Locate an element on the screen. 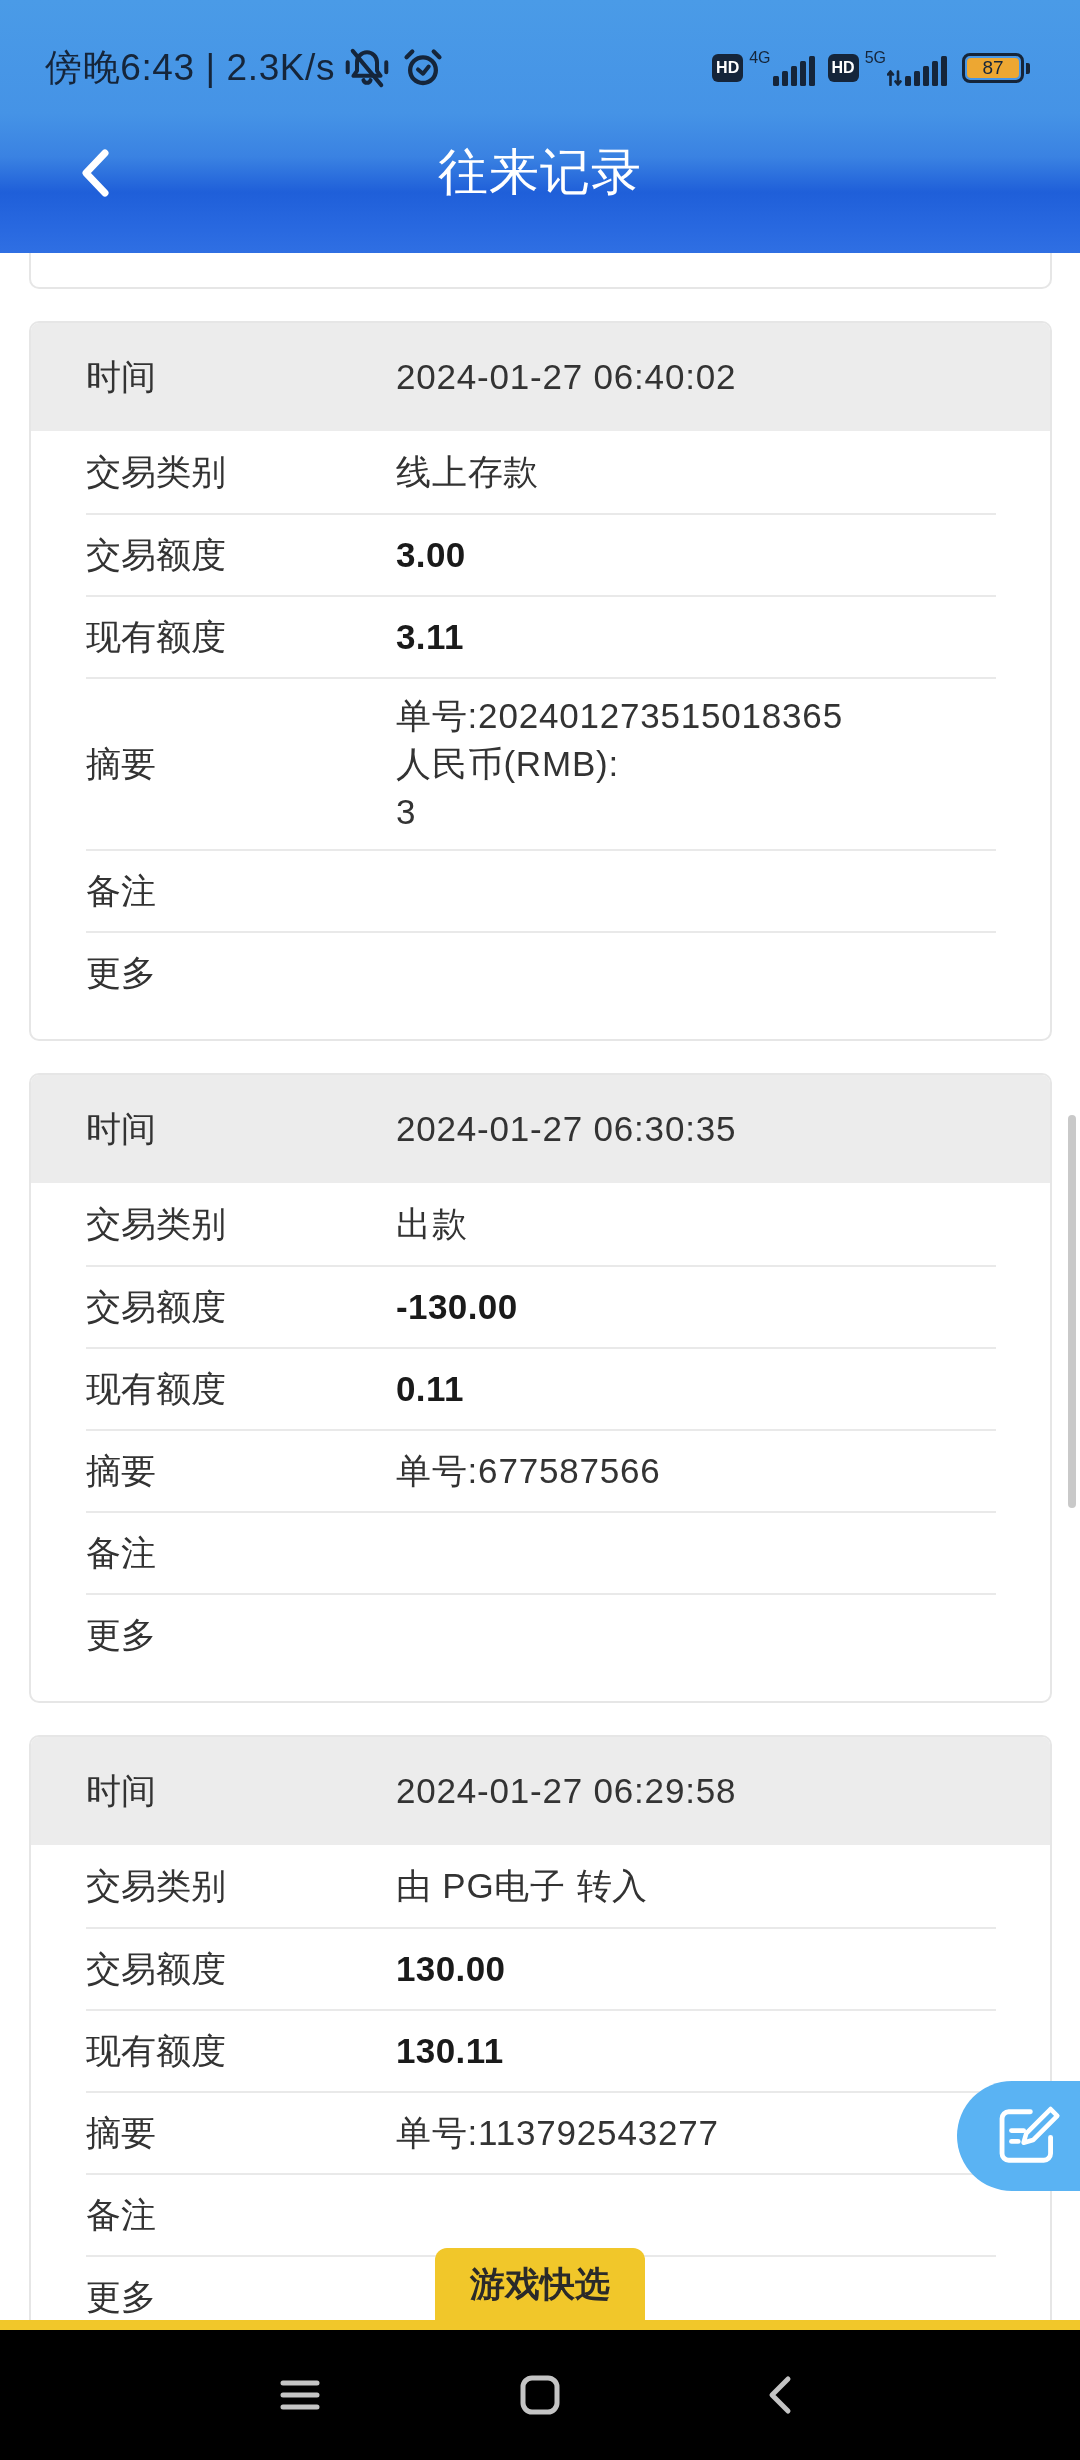 The width and height of the screenshot is (1080, 2460). network-type-label: 4G is located at coordinates (760, 58).